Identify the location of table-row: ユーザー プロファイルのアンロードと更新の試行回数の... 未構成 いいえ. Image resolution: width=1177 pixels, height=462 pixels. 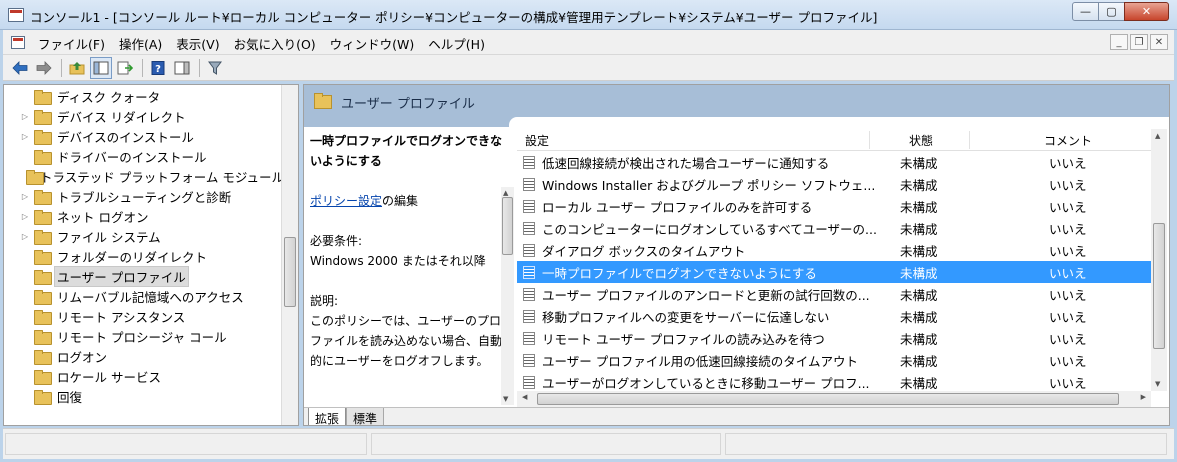
(834, 294).